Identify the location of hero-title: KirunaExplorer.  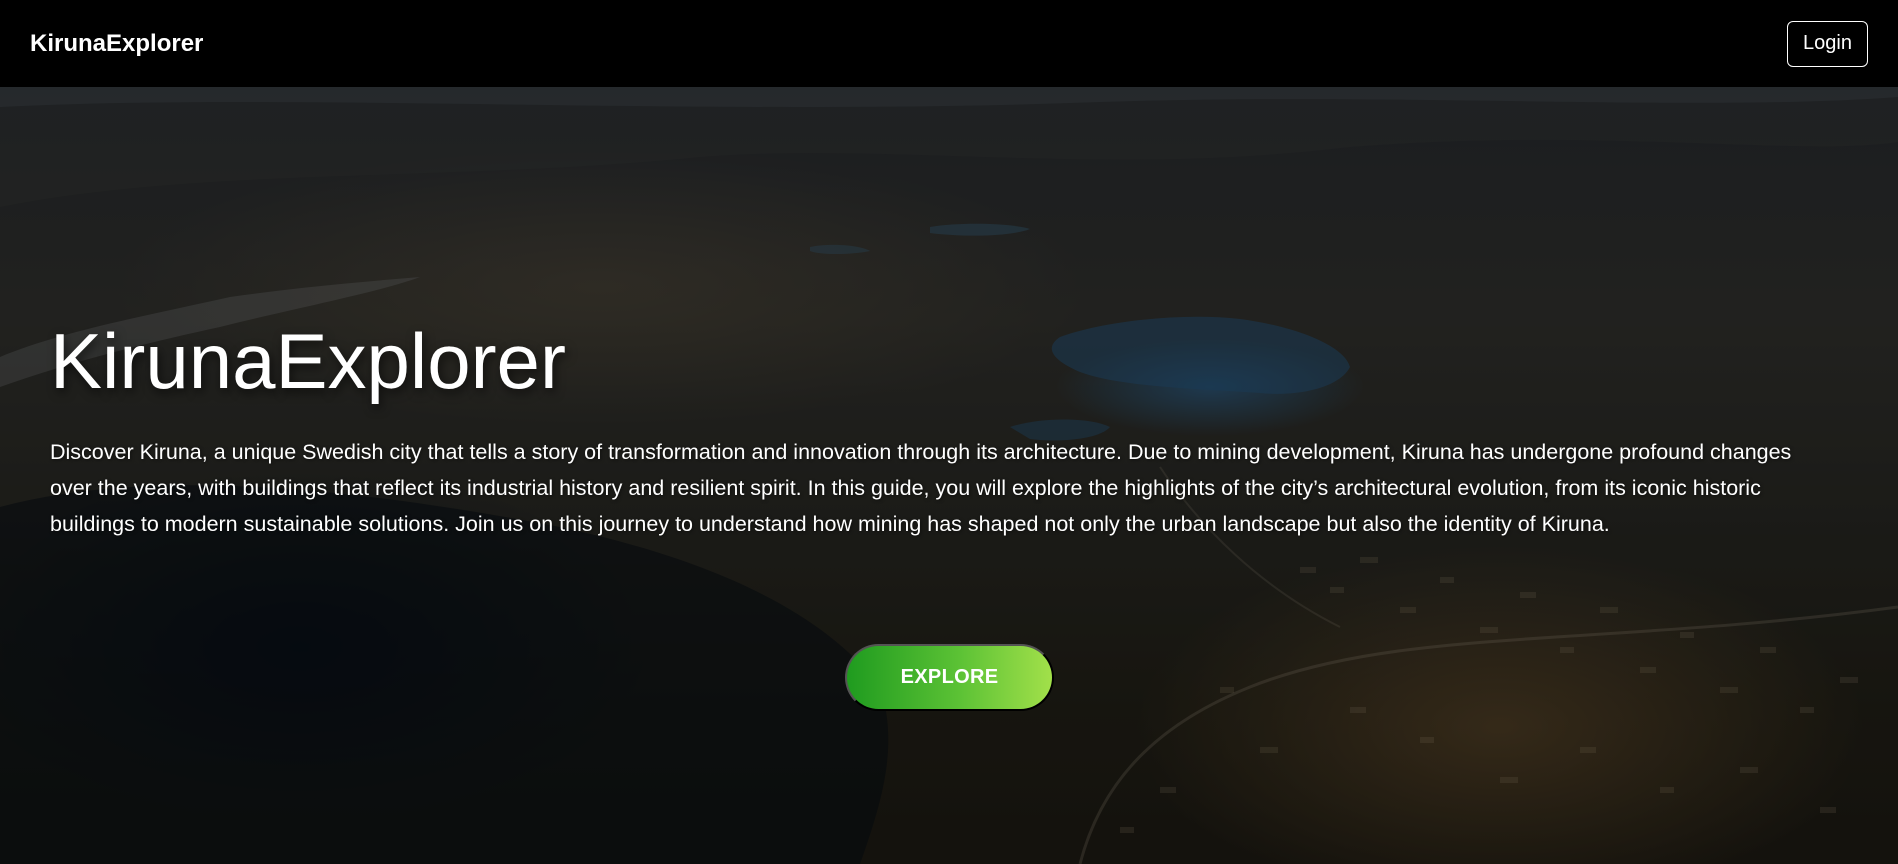
(308, 361).